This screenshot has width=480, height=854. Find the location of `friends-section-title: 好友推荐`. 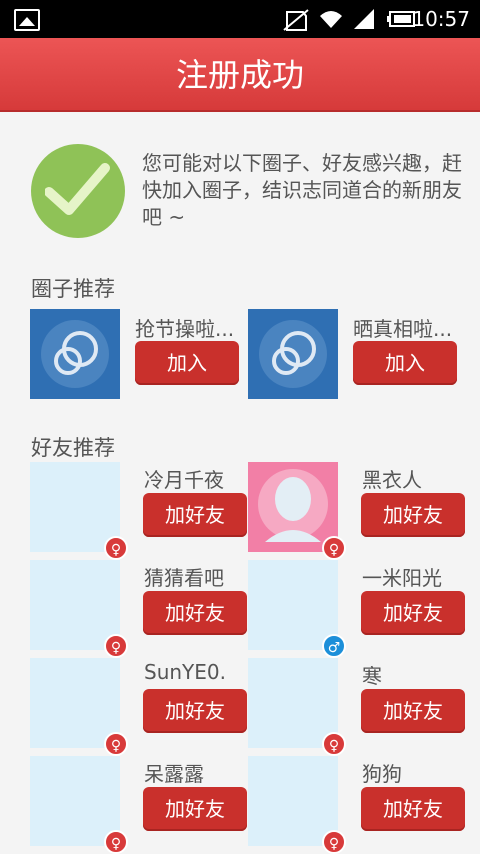

friends-section-title: 好友推荐 is located at coordinates (73, 448).